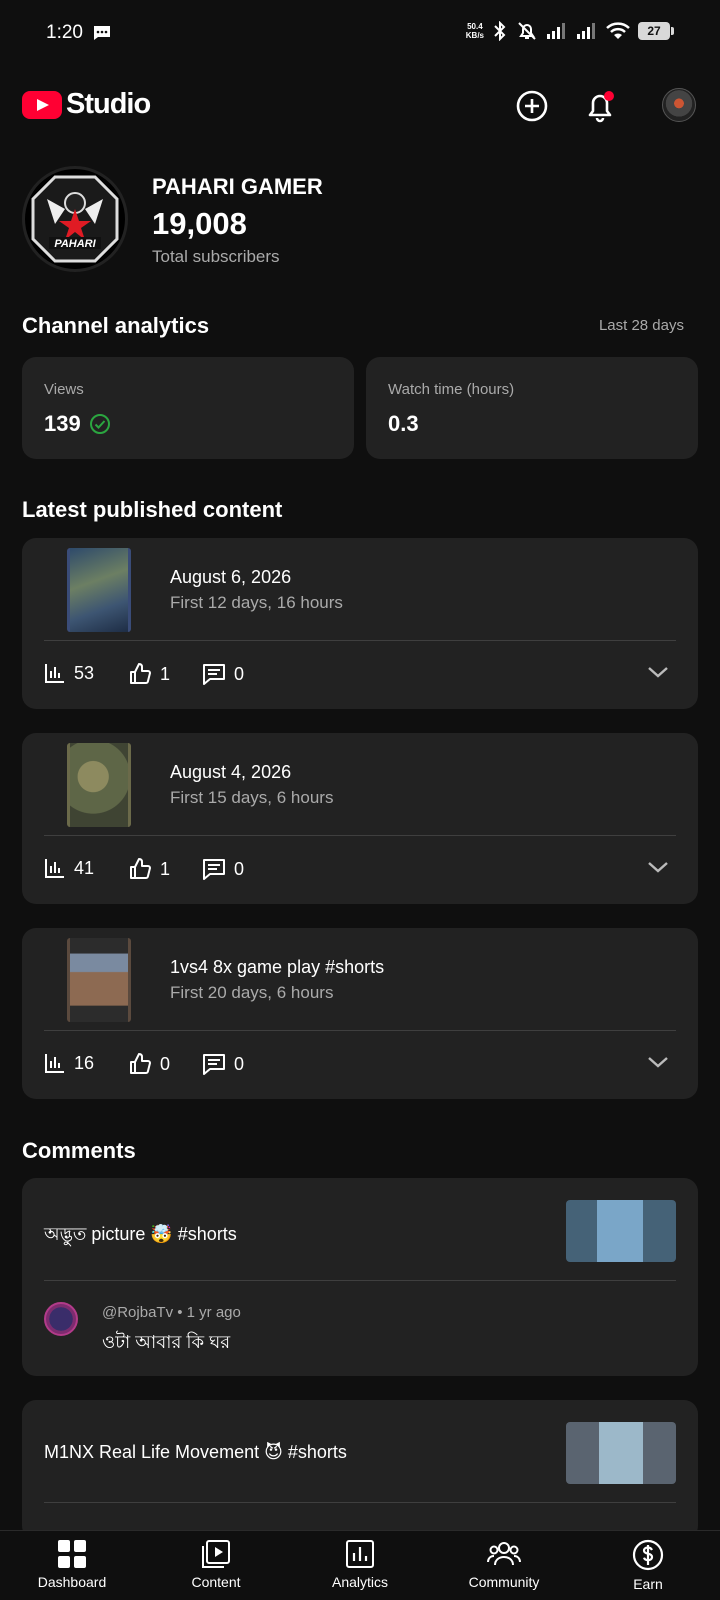  Describe the element at coordinates (360, 1554) in the screenshot. I see `analytics-icon` at that location.